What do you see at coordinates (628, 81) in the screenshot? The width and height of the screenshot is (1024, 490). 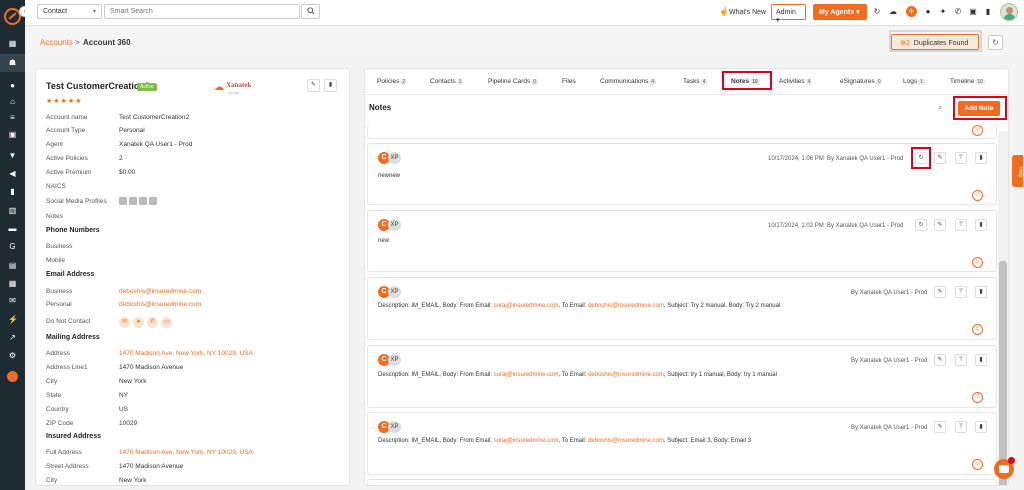 I see `tab-communications: Communications 4` at bounding box center [628, 81].